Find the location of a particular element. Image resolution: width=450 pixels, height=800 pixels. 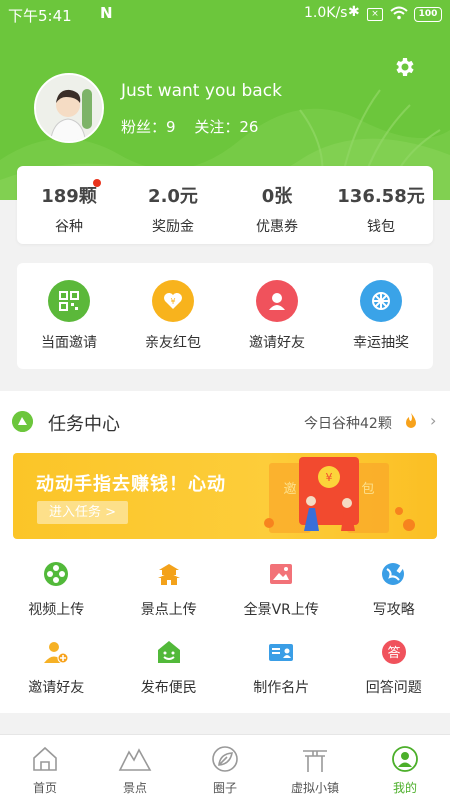

fans-label: 粉丝： is located at coordinates (144, 127).